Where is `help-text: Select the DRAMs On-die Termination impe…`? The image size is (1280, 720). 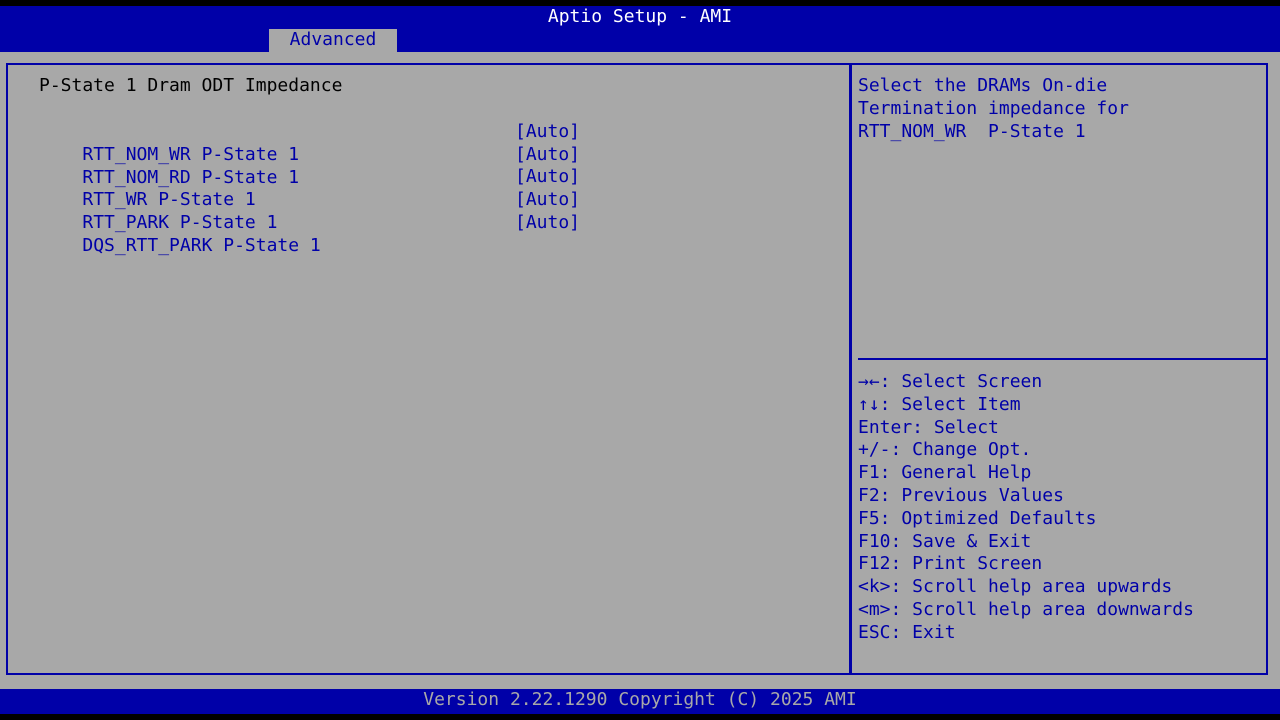
help-text: Select the DRAMs On-die Termination impe… is located at coordinates (1063, 109).